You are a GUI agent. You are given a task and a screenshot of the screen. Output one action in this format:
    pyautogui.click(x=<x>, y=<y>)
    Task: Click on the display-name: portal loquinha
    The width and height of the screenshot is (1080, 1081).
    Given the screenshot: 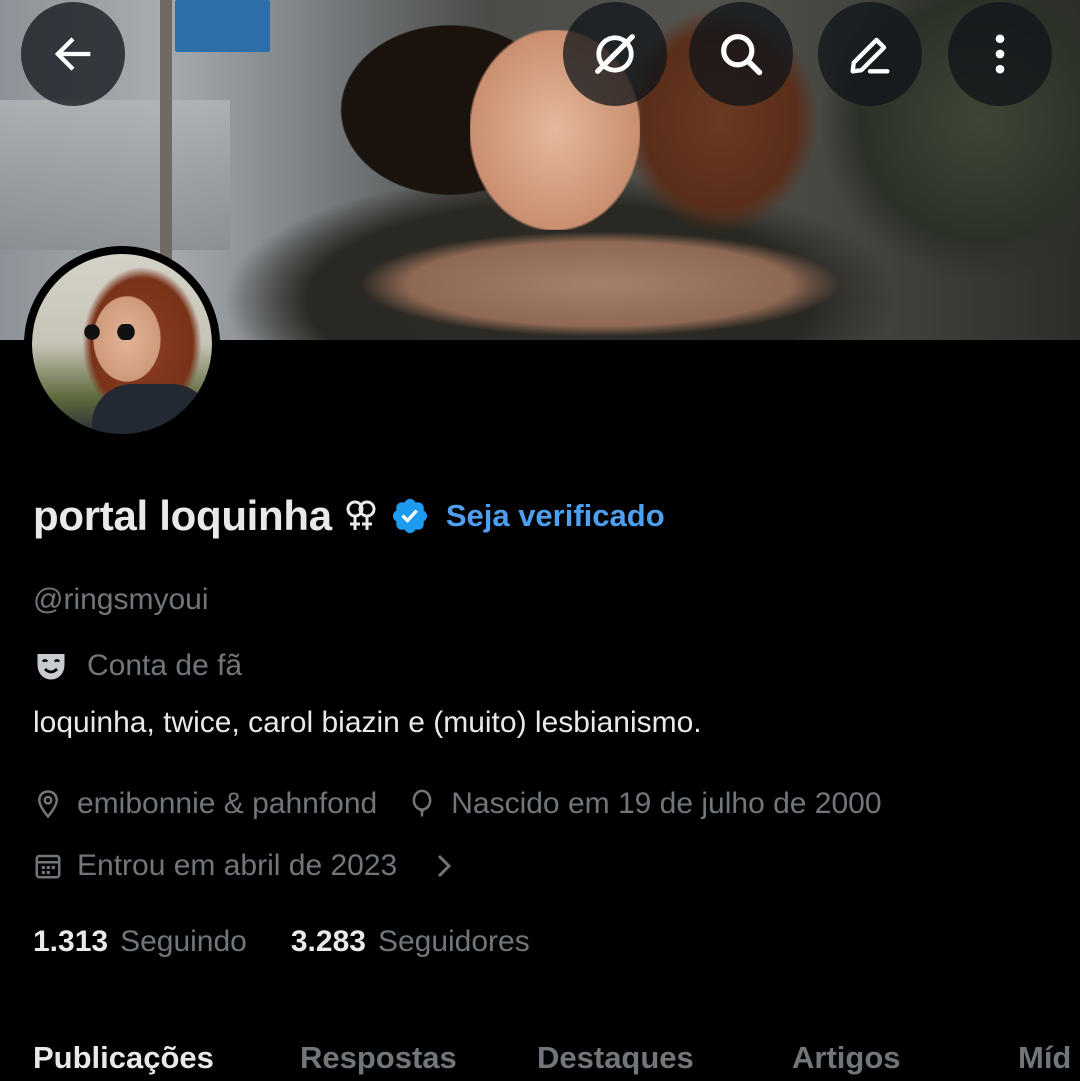 What is the action you would take?
    pyautogui.click(x=182, y=515)
    